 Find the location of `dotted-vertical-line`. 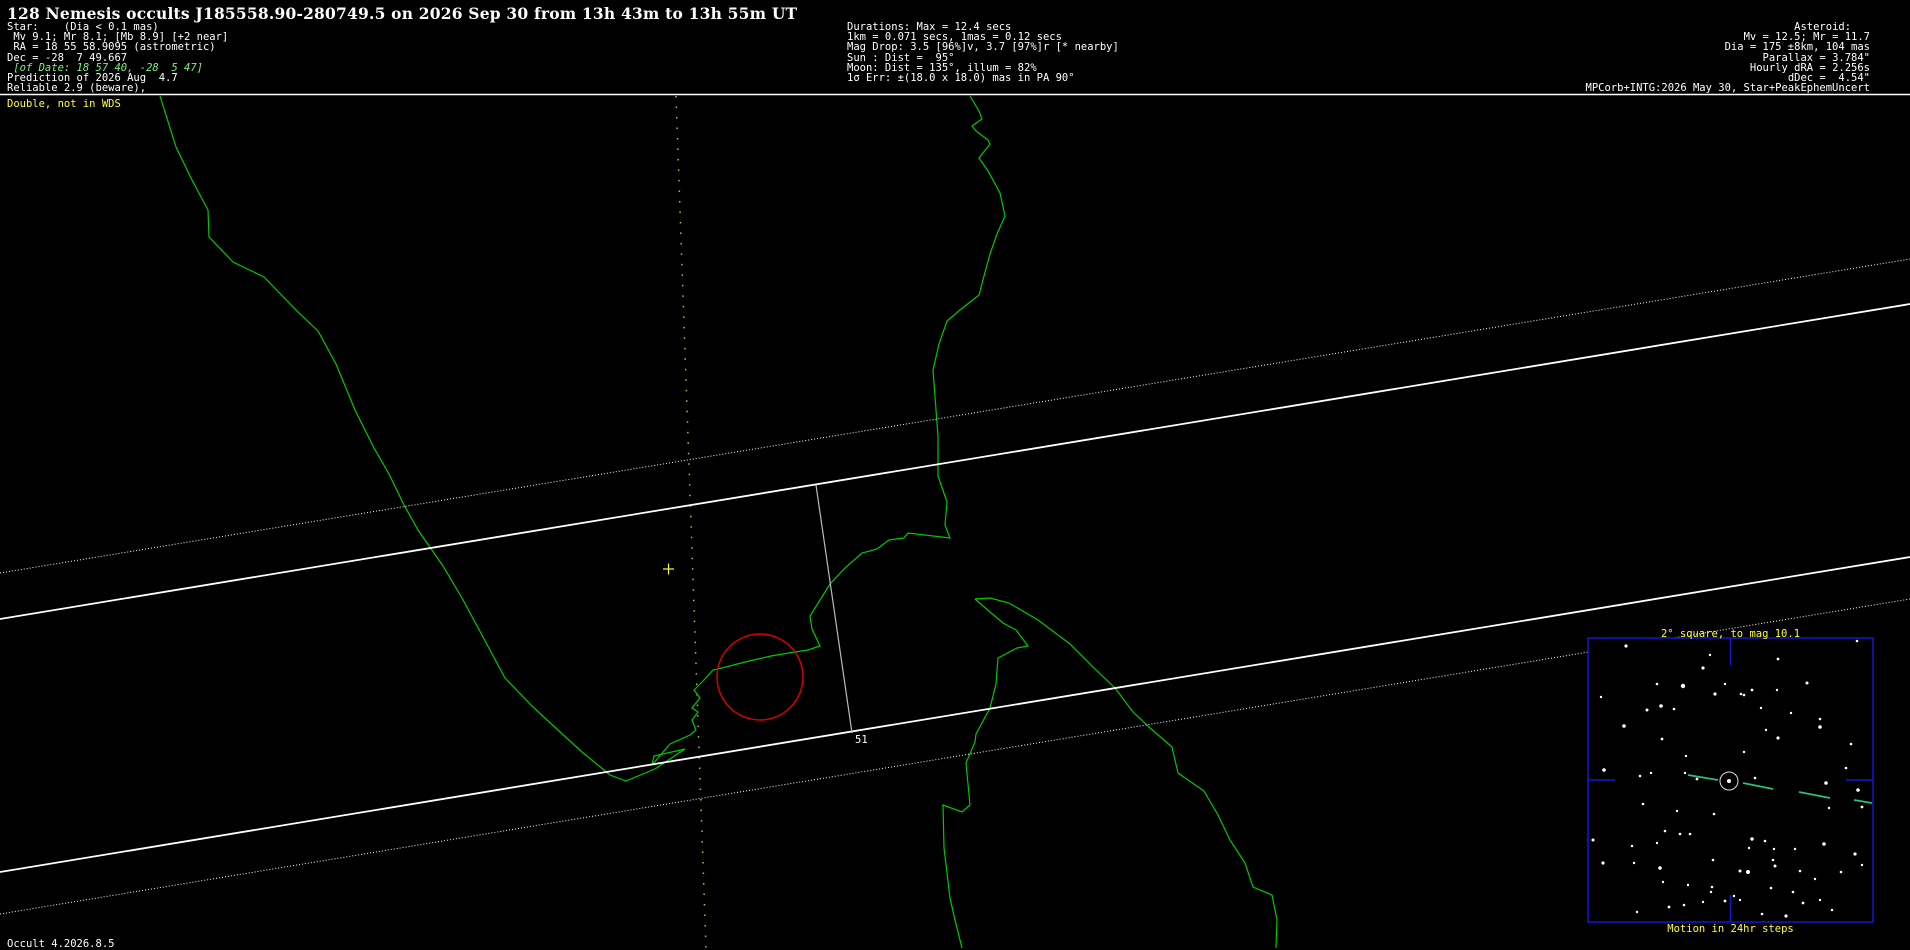

dotted-vertical-line is located at coordinates (691, 521).